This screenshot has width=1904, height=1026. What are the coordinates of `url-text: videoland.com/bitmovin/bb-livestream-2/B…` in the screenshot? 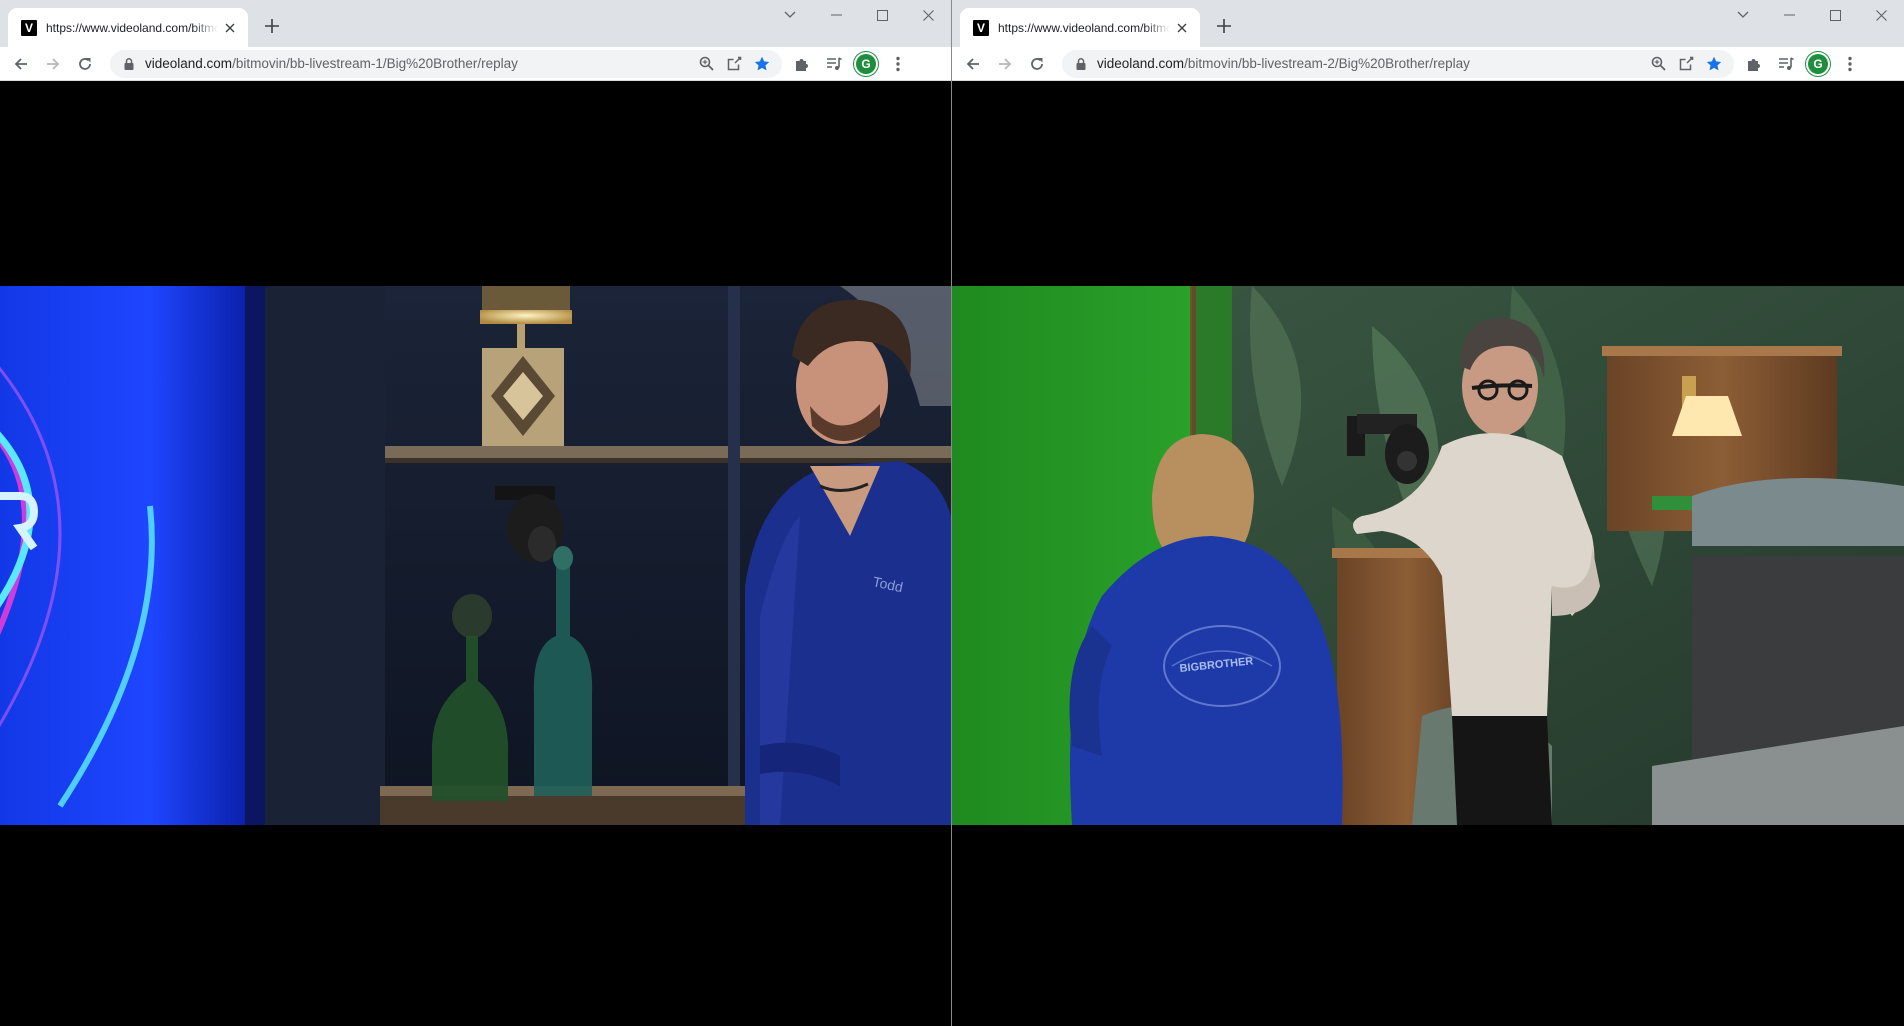 It's located at (1370, 63).